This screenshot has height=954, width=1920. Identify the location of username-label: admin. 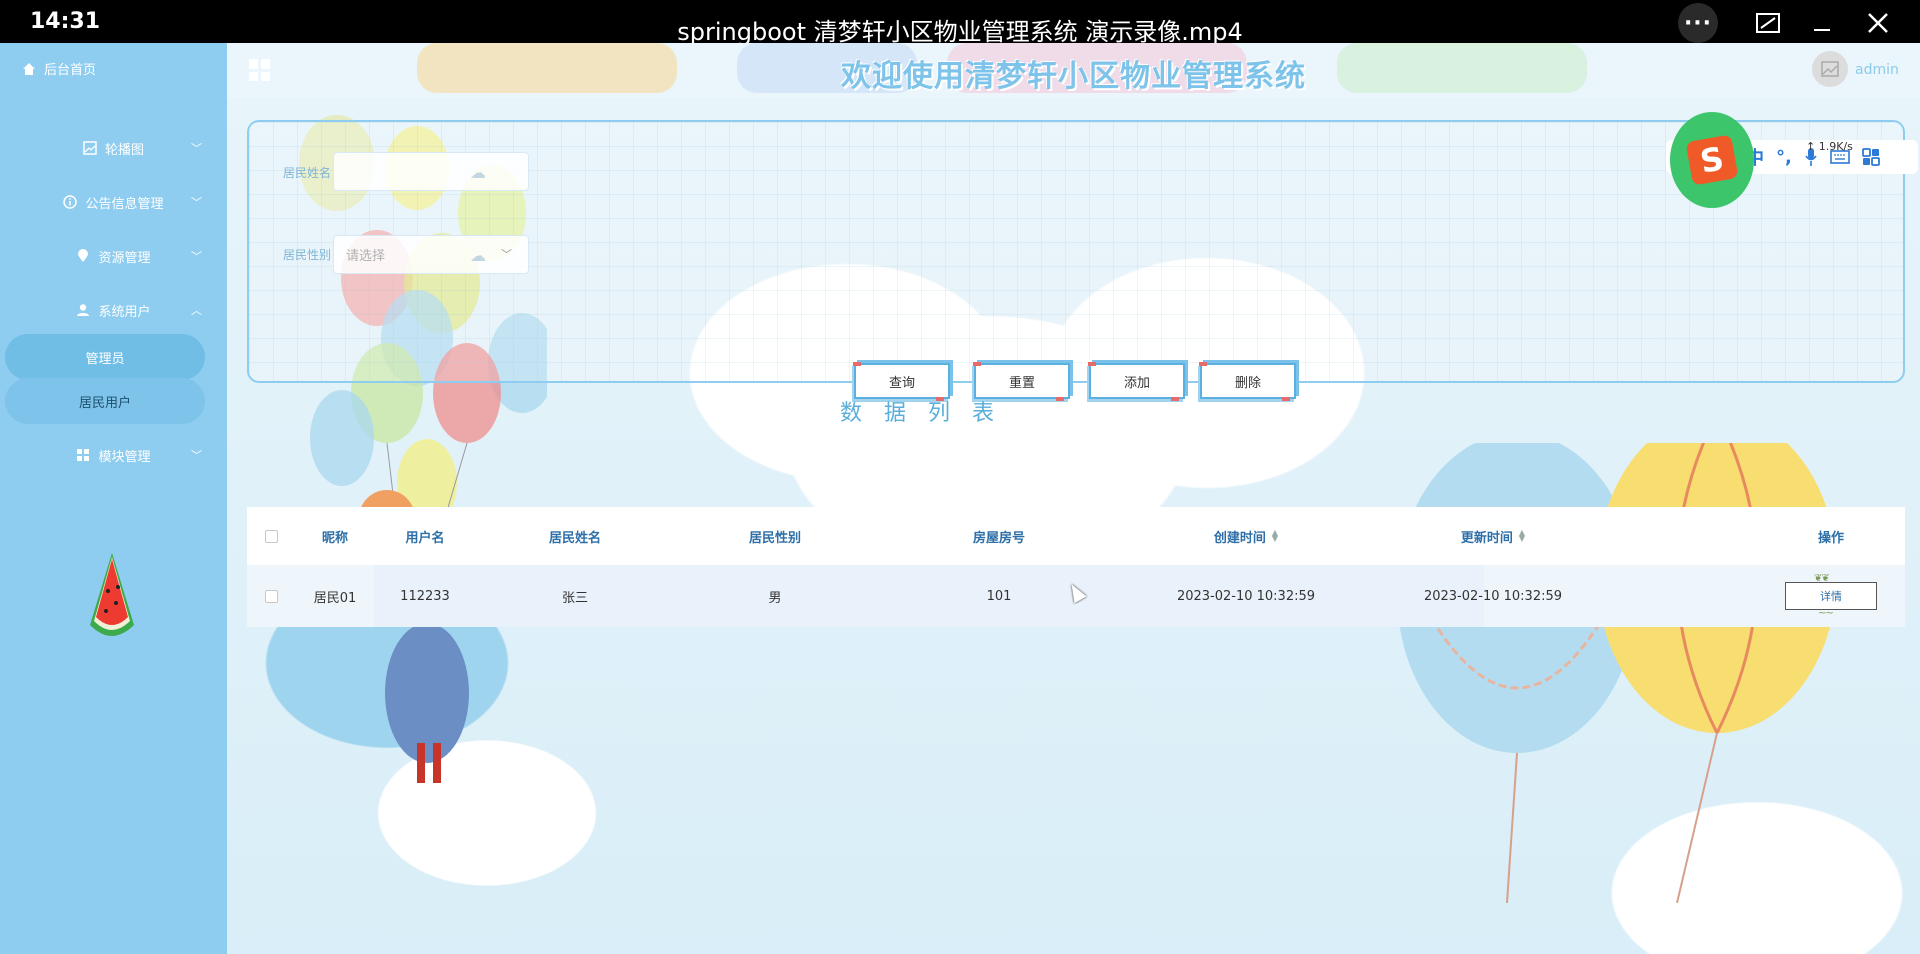
(1877, 70).